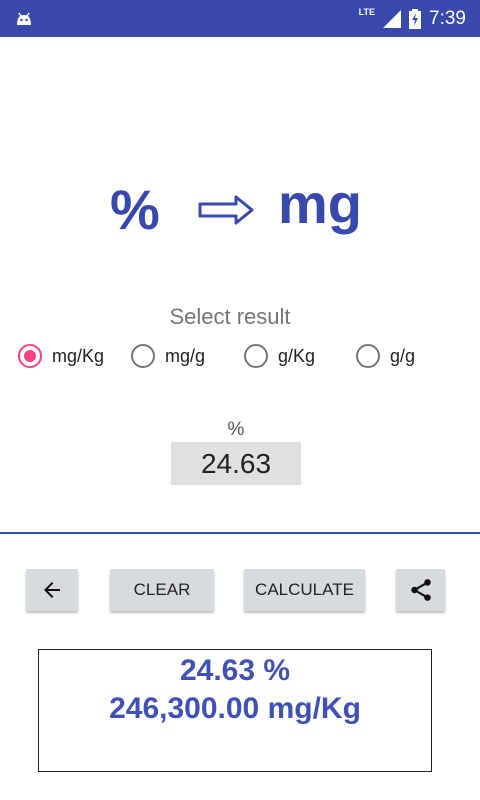  I want to click on radio-mg-kg: mg/Kg, so click(61, 356).